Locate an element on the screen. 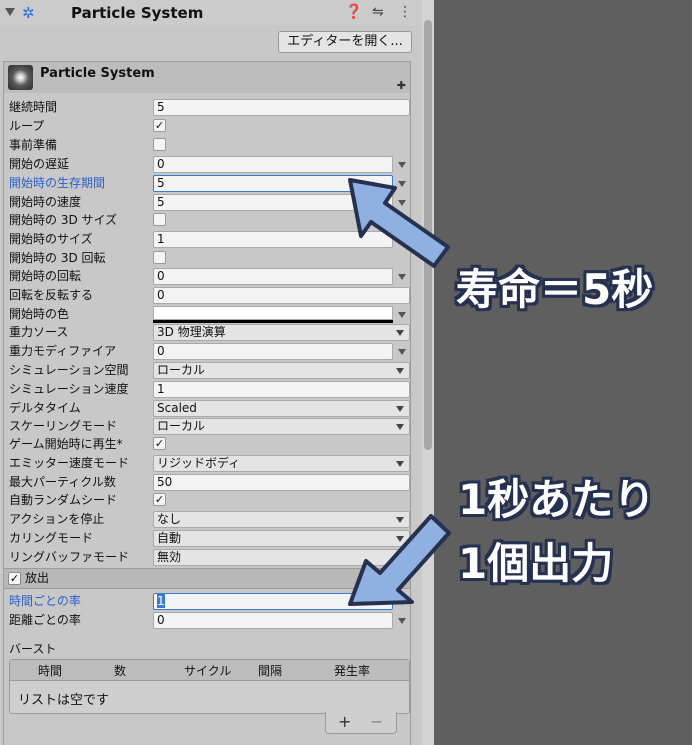 Image resolution: width=692 pixels, height=745 pixels. annotation-arrows is located at coordinates (399, 392).